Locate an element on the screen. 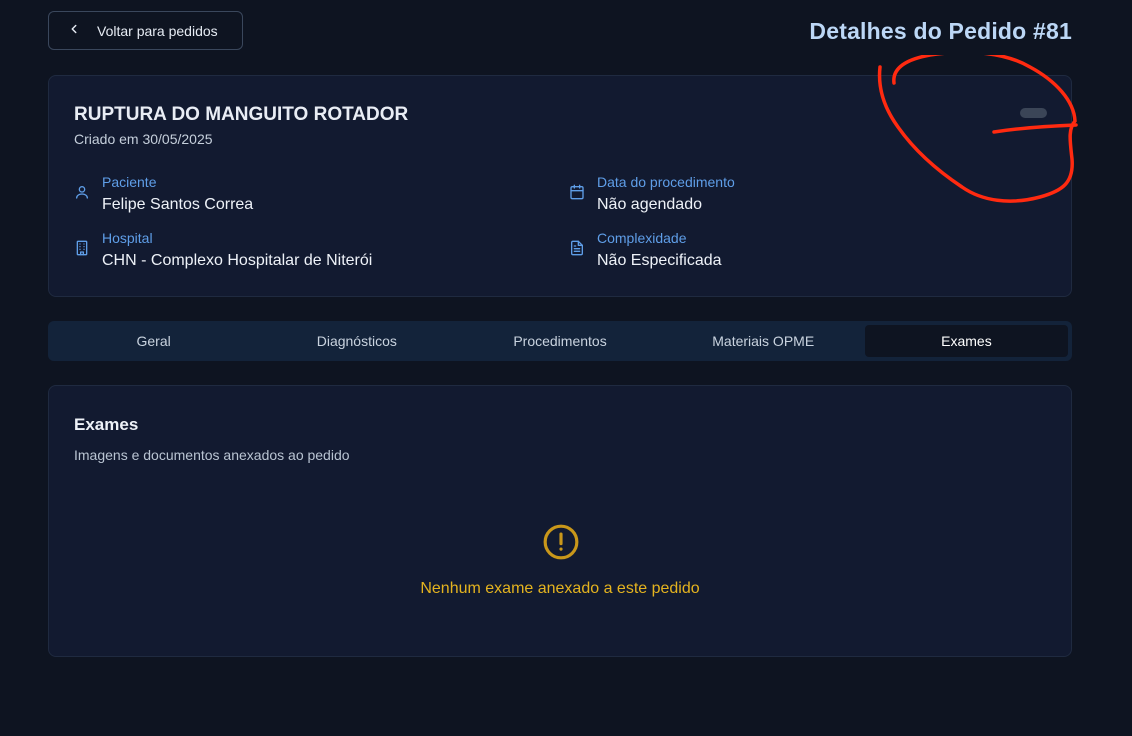 The height and width of the screenshot is (736, 1132). document-icon is located at coordinates (577, 248).